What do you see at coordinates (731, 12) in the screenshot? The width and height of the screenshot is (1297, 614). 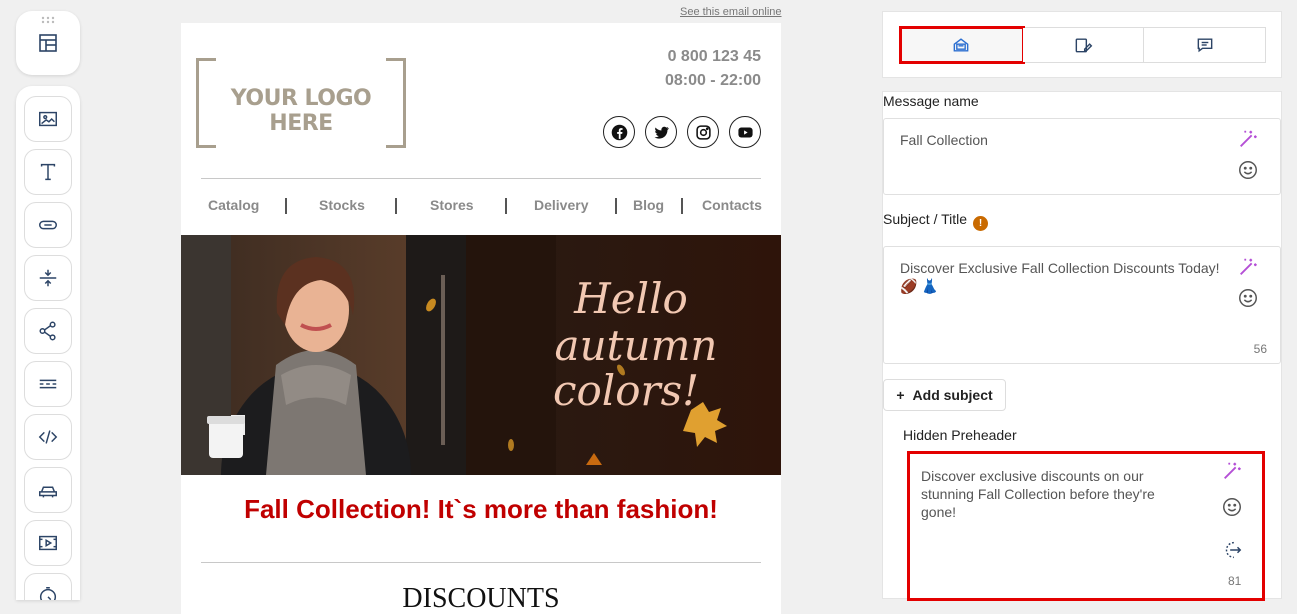 I see `see-online-link: See this email online` at bounding box center [731, 12].